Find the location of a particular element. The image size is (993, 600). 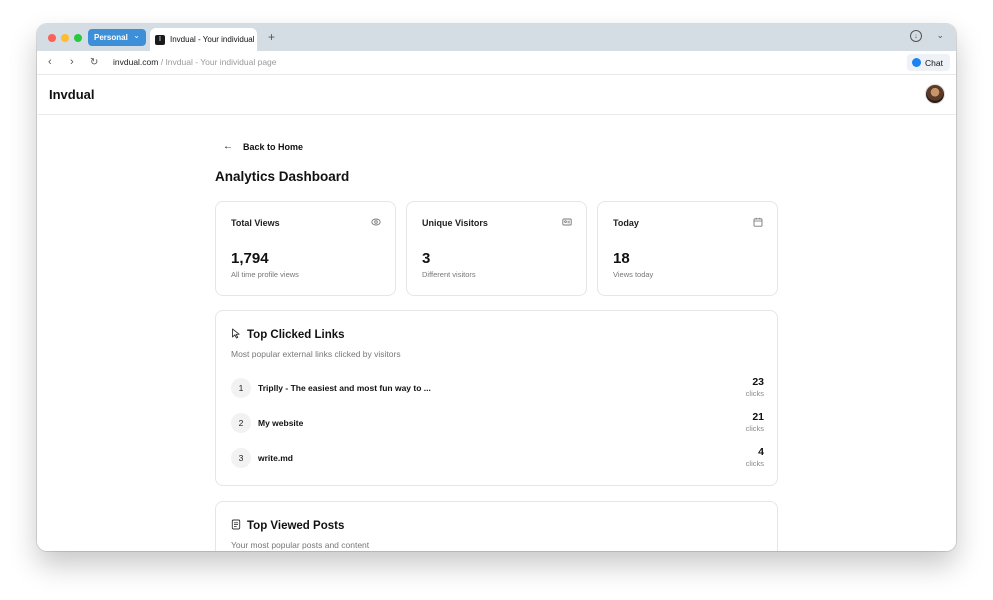

stat-value: 3 is located at coordinates (426, 258).